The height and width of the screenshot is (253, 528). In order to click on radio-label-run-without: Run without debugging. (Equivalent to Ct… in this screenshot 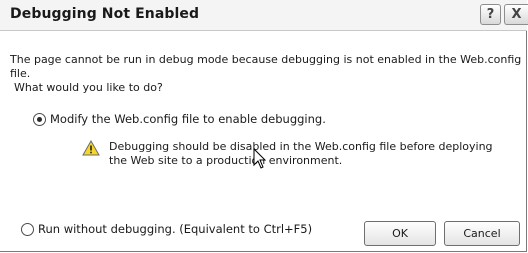, I will do `click(175, 229)`.